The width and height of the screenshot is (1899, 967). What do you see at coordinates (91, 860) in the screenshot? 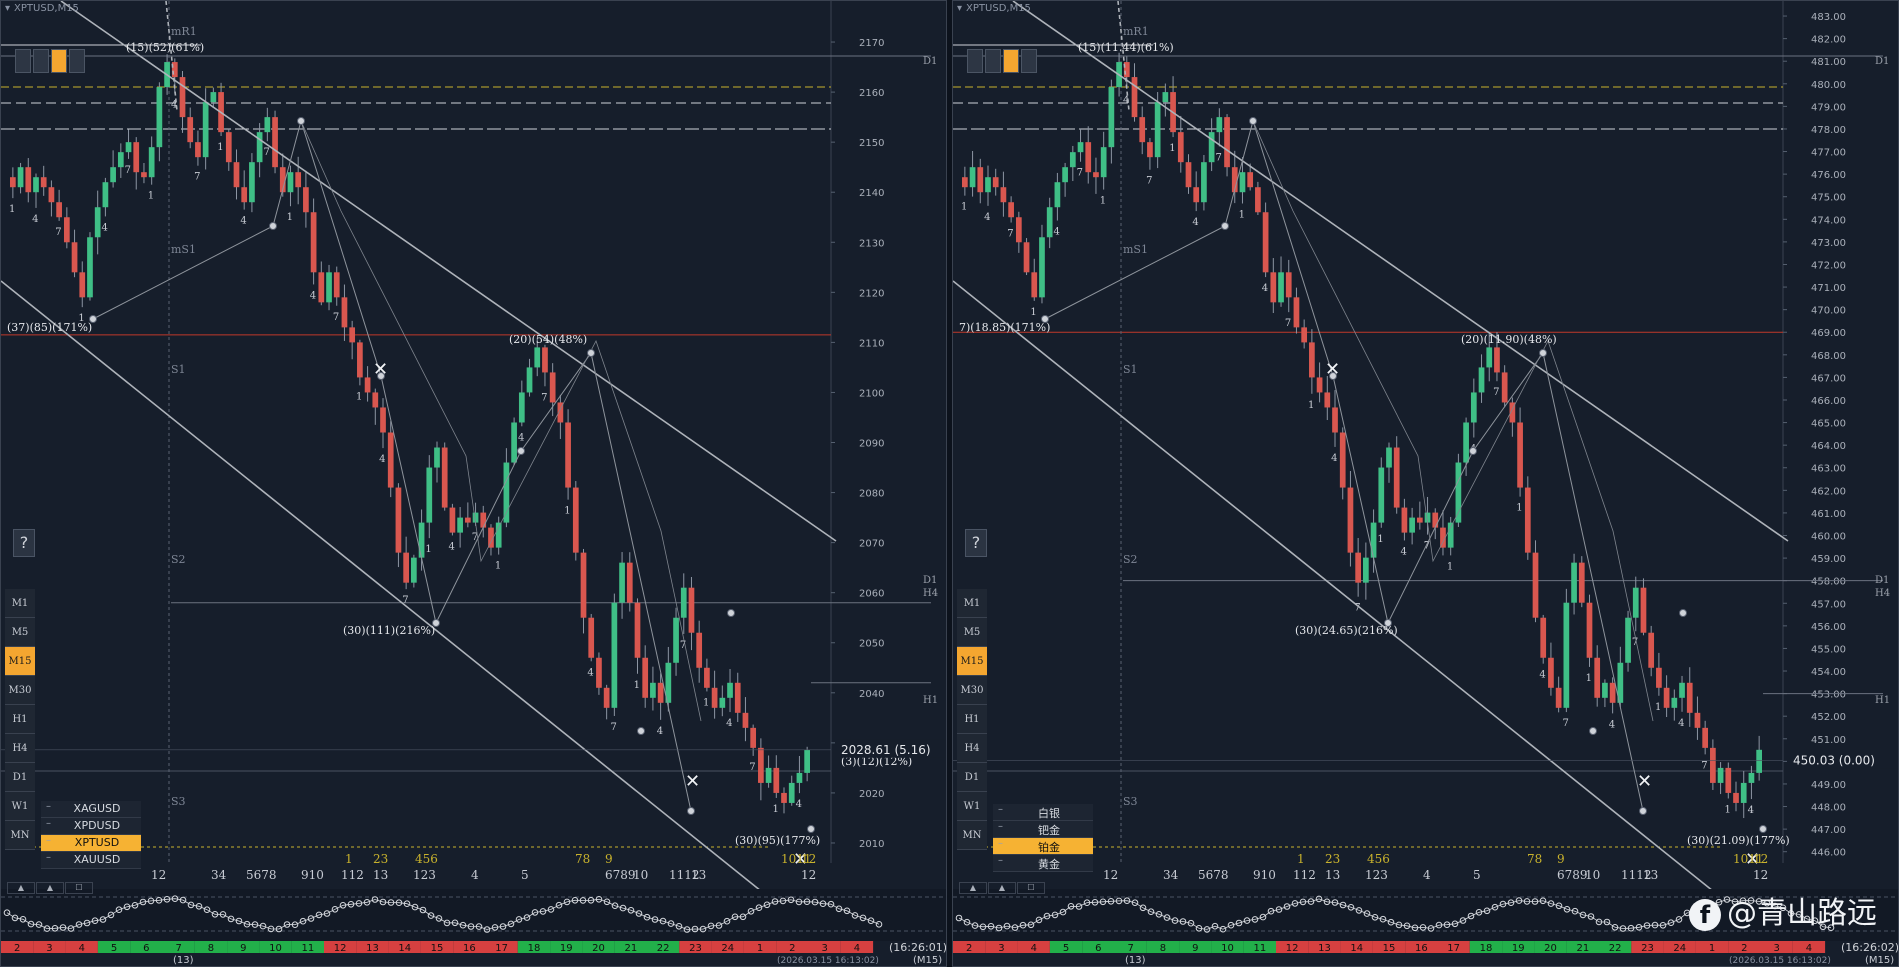
I see `symbol-item: – XAUUSD` at bounding box center [91, 860].